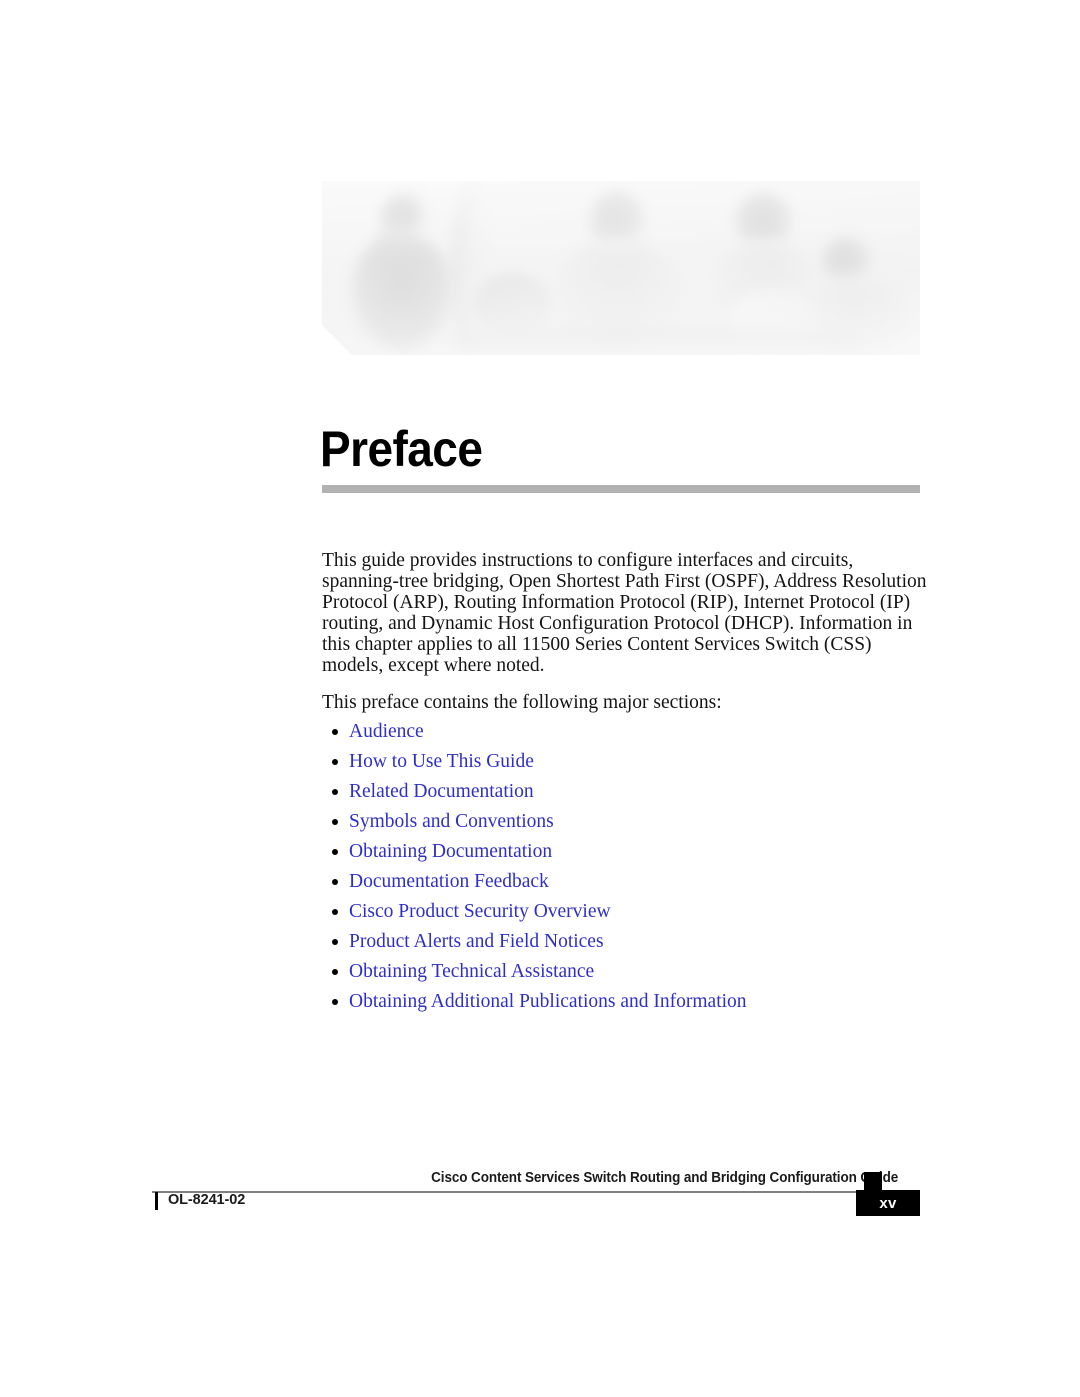 The image size is (1080, 1397). I want to click on list-item: Related Documentation, so click(632, 796).